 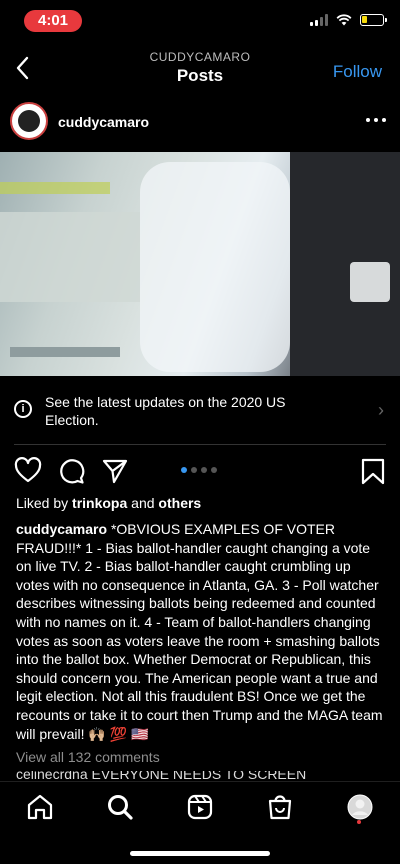 What do you see at coordinates (71, 471) in the screenshot?
I see `comment-icon` at bounding box center [71, 471].